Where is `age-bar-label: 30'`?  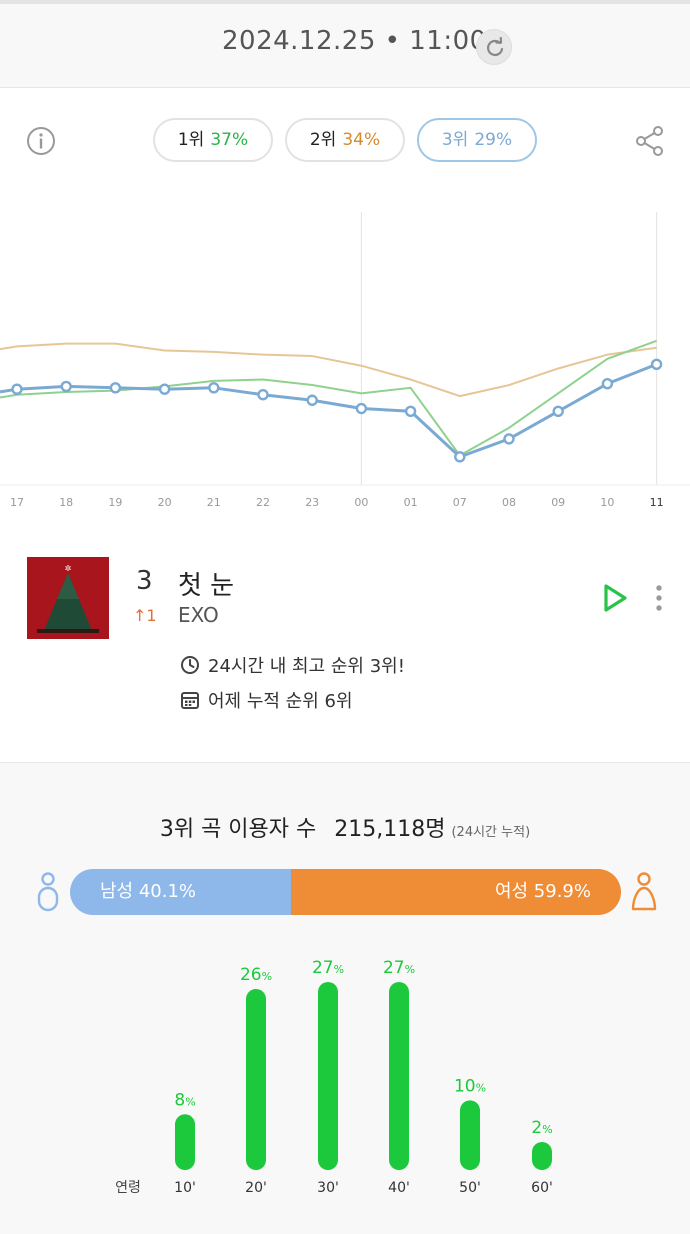 age-bar-label: 30' is located at coordinates (328, 1188).